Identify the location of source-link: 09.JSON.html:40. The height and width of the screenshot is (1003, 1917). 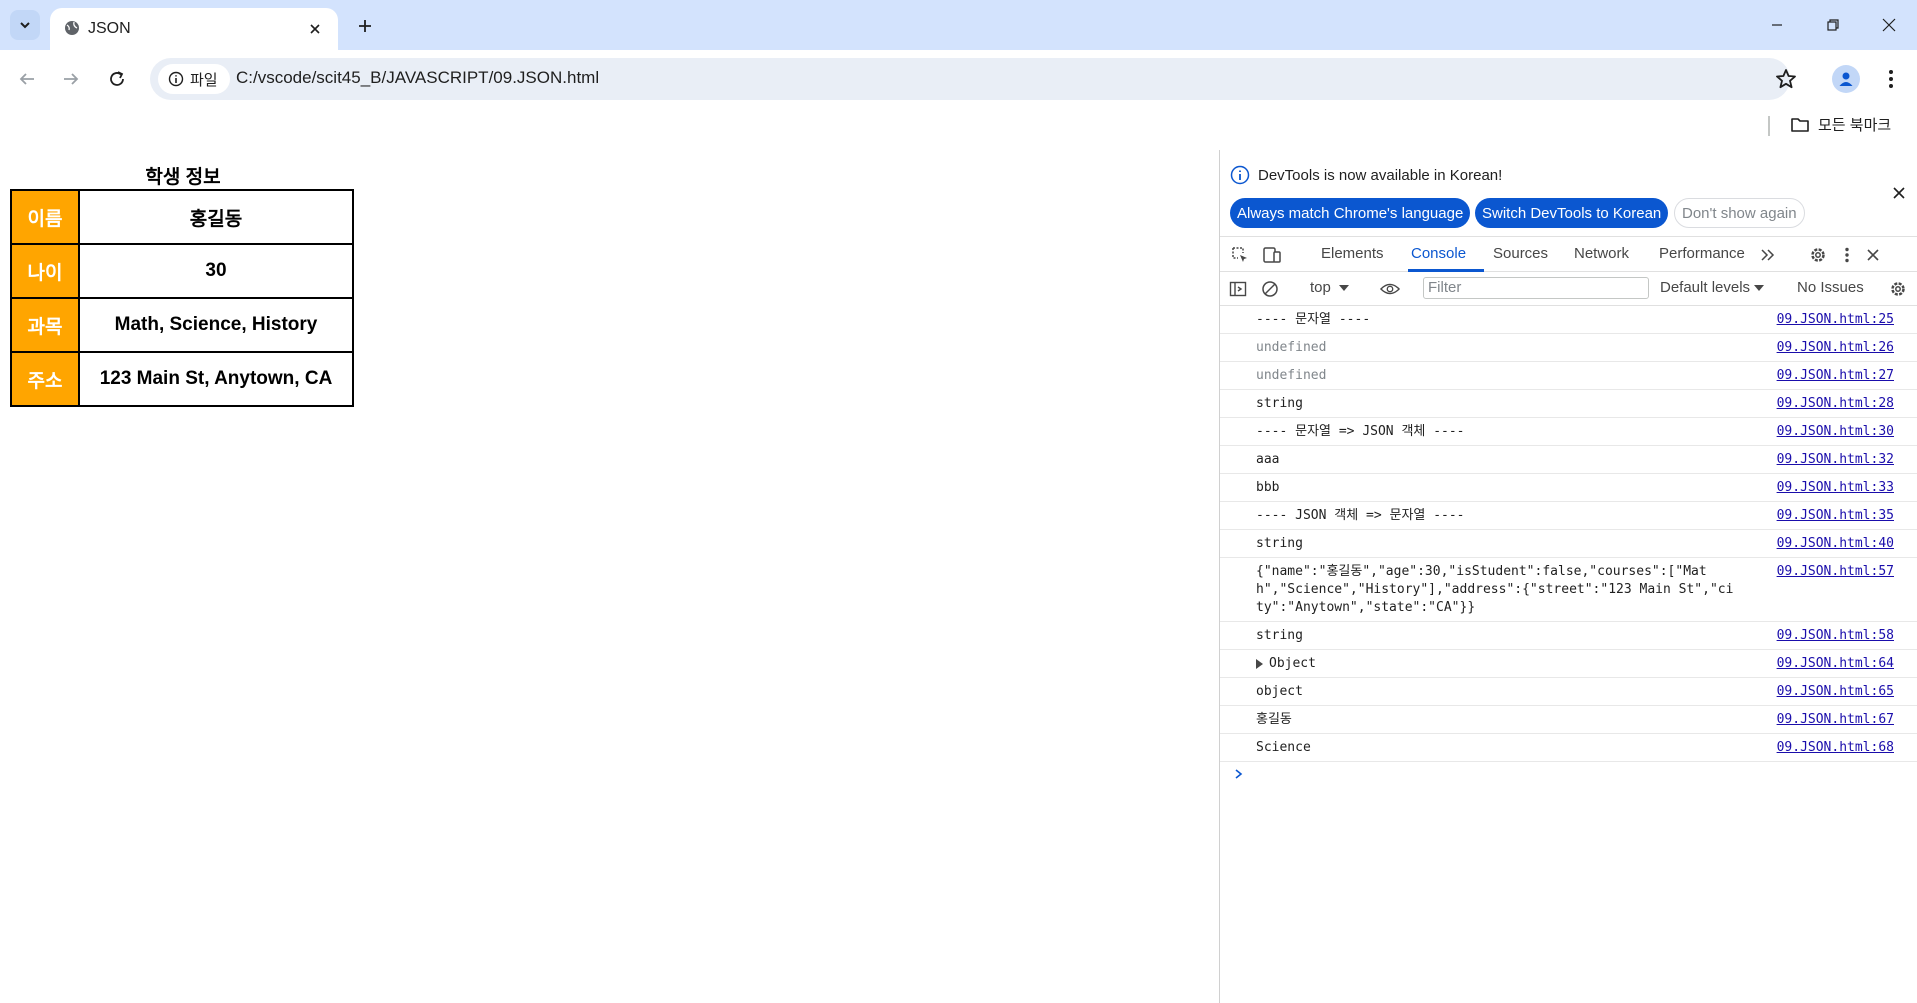
(1835, 544).